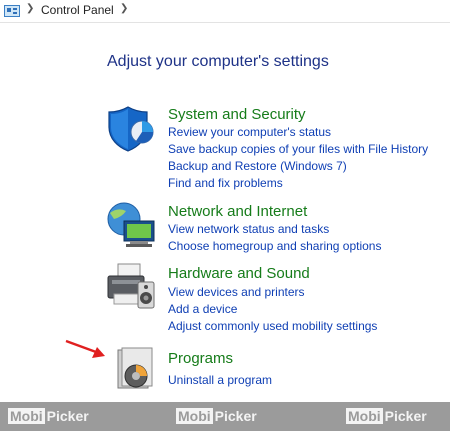  I want to click on category-system-security: System and Security, so click(237, 114).